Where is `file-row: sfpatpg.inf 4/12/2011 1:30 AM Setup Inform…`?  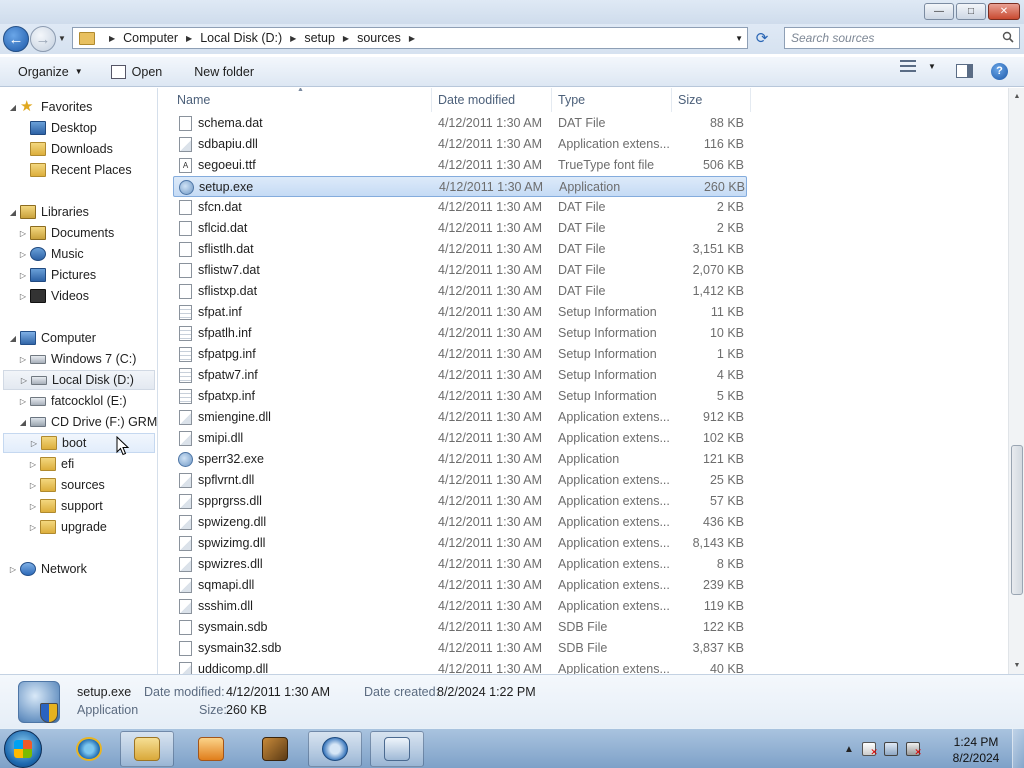 file-row: sfpatpg.inf 4/12/2011 1:30 AM Setup Inform… is located at coordinates (460, 354).